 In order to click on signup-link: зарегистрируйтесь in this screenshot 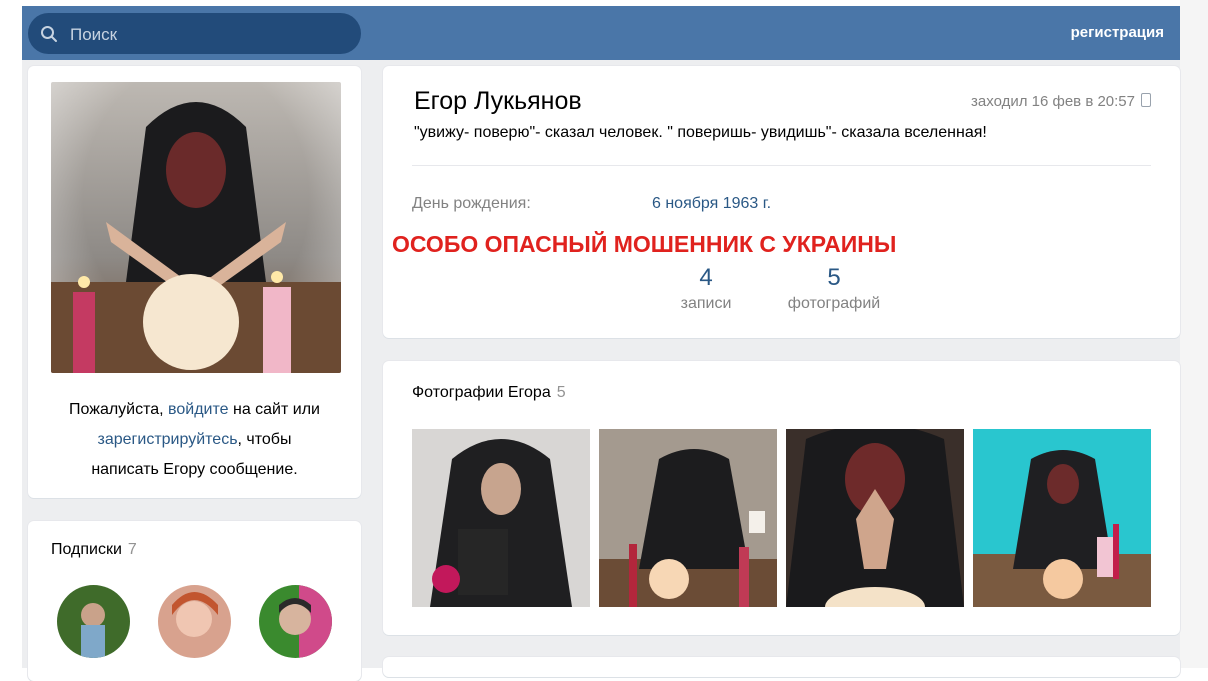, I will do `click(168, 439)`.